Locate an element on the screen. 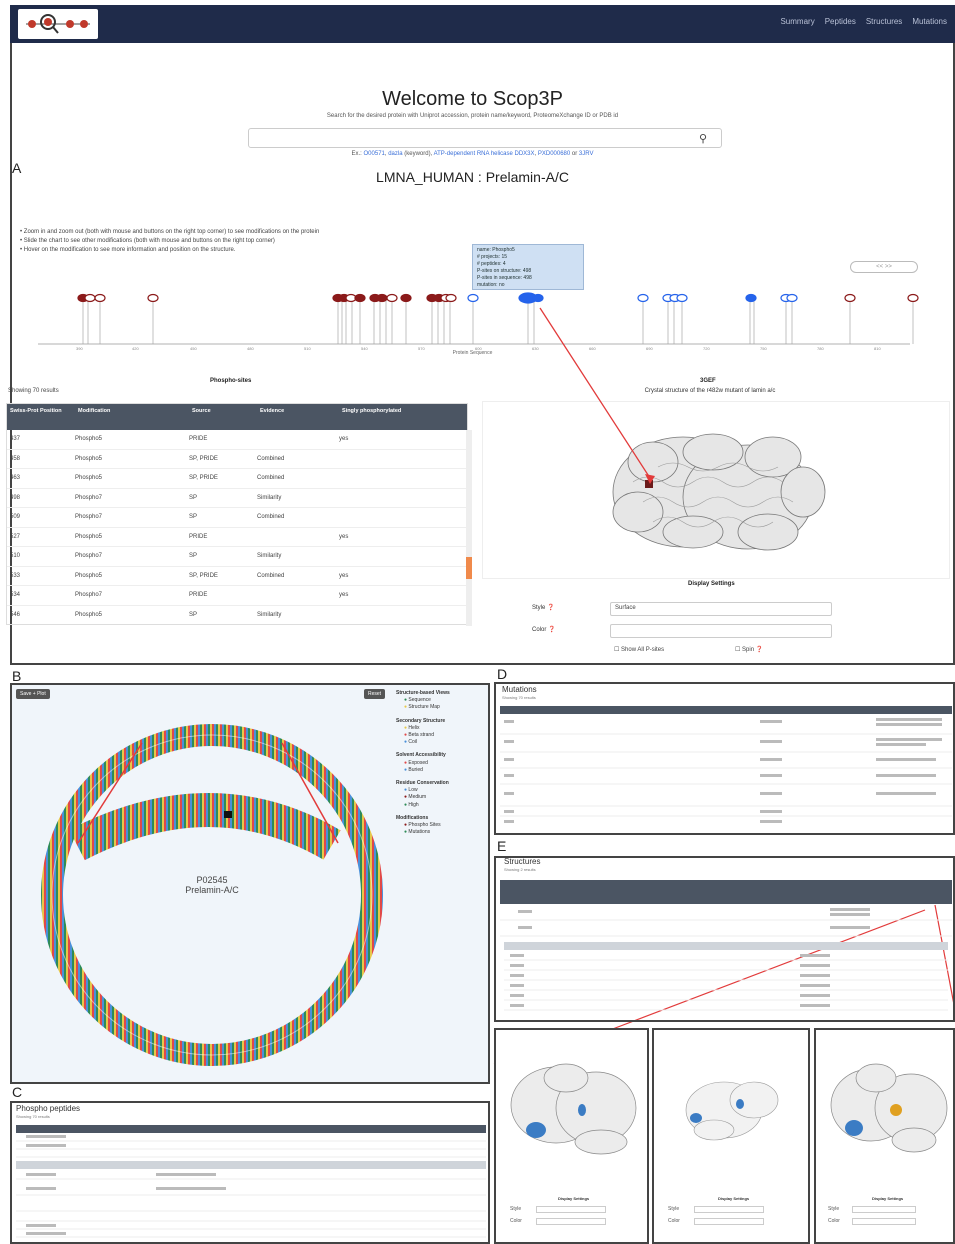 This screenshot has width=955, height=1244. scop3p-logo is located at coordinates (58, 24).